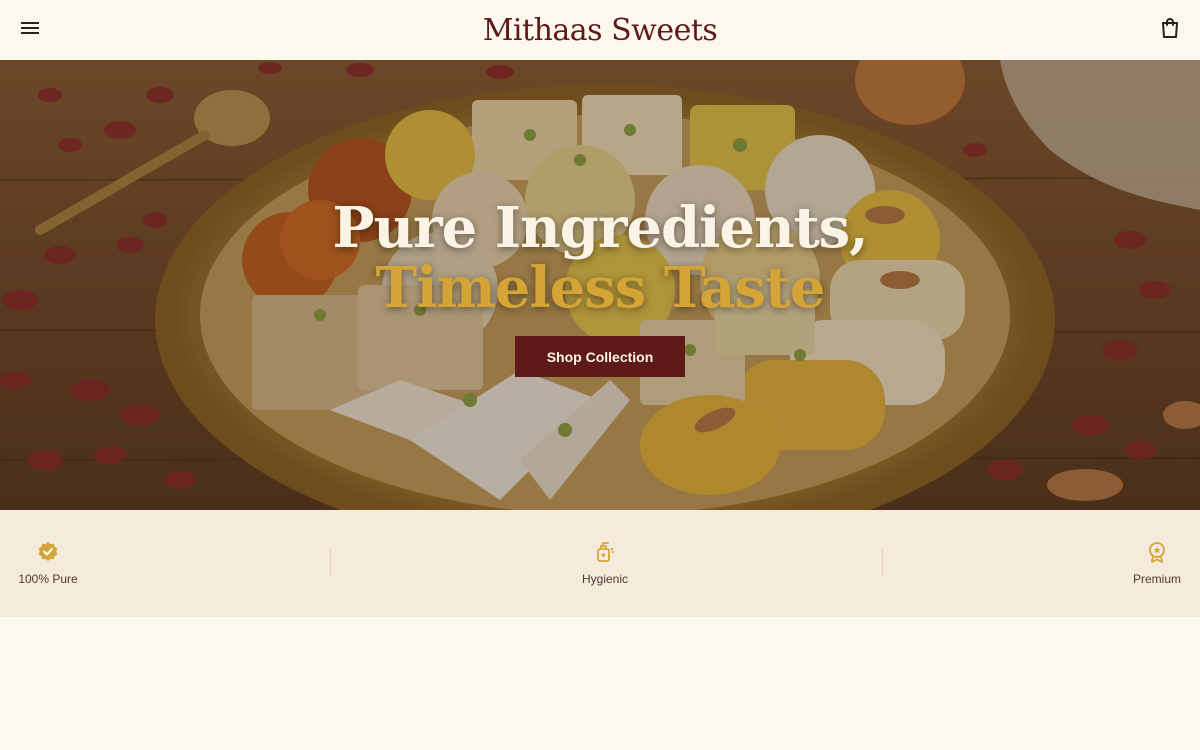  I want to click on sanitizer-bottle-icon, so click(605, 552).